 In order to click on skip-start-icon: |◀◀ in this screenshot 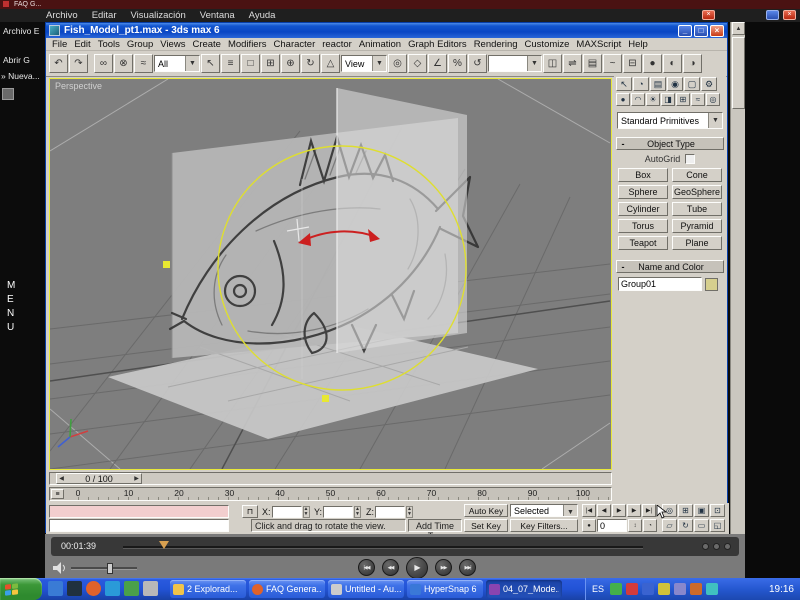, I will do `click(366, 567)`.